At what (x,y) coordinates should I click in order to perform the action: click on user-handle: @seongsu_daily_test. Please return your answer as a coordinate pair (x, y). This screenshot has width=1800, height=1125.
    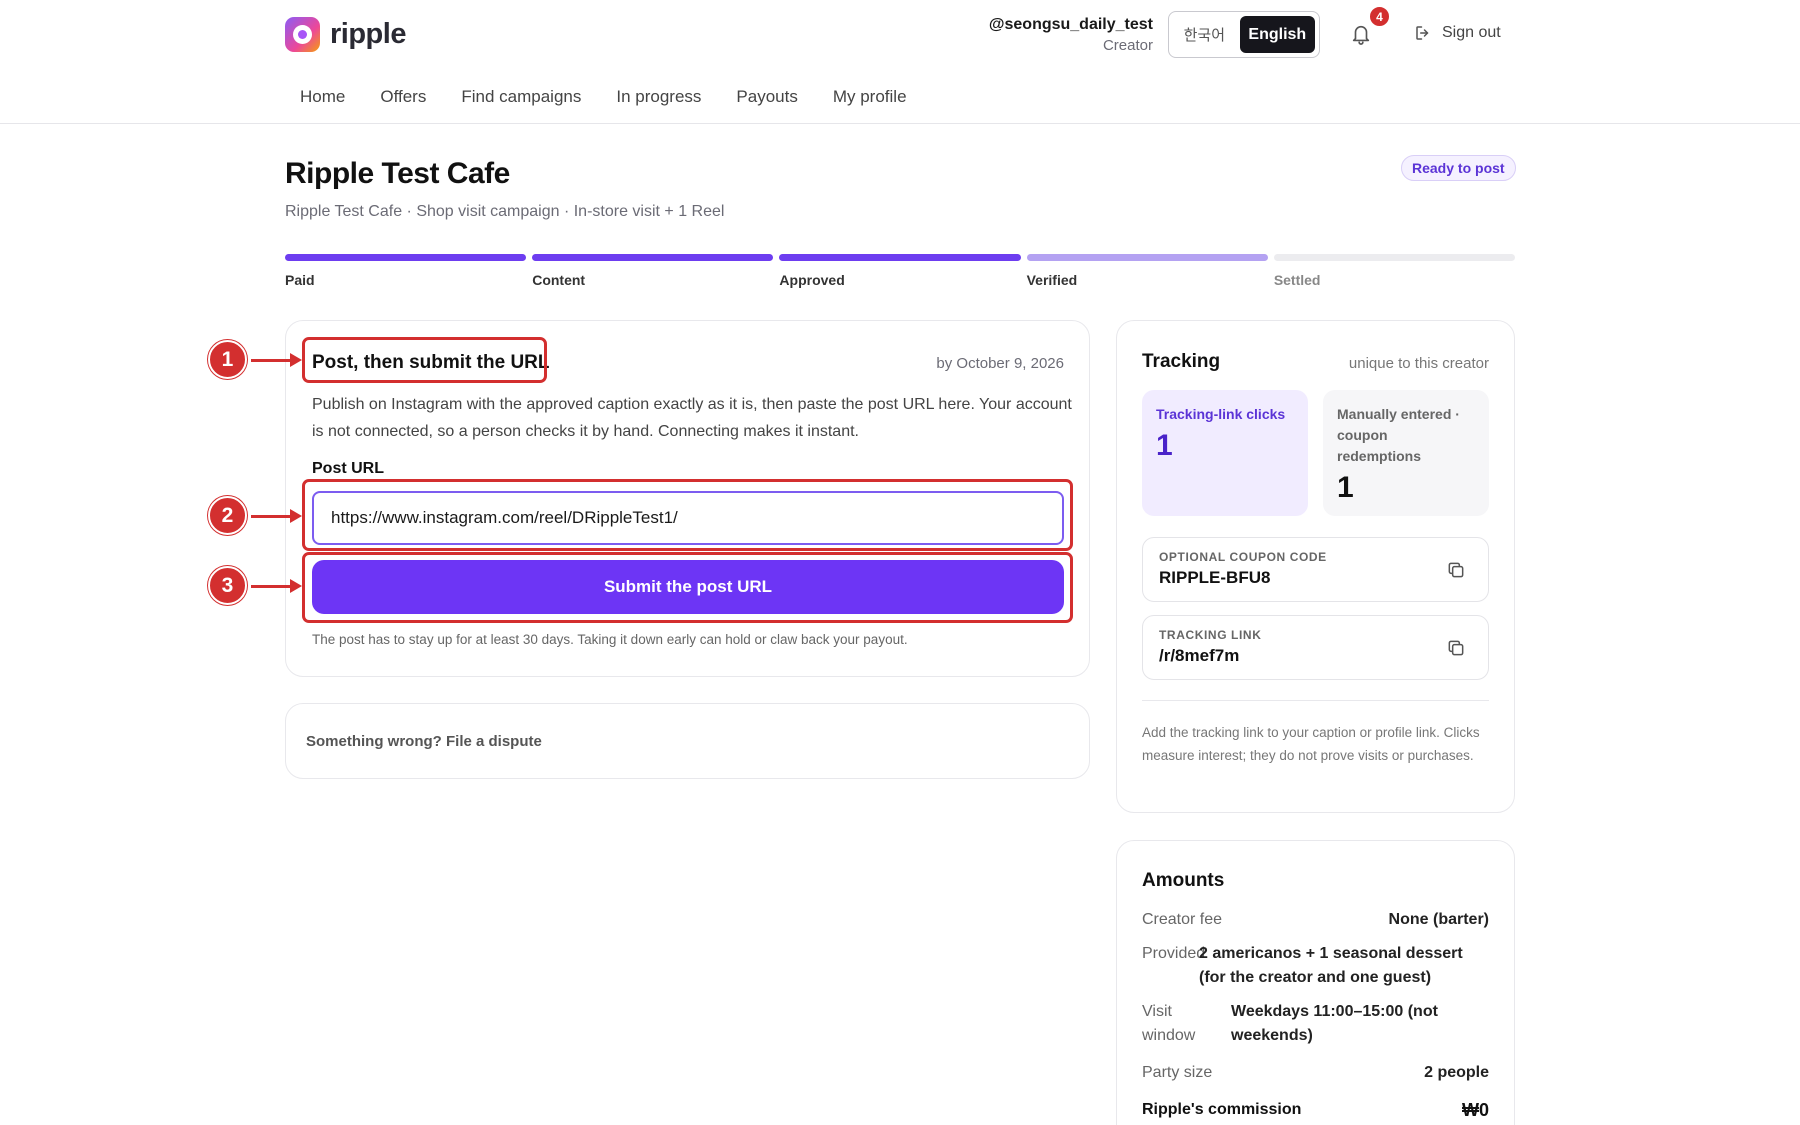
    Looking at the image, I should click on (1070, 24).